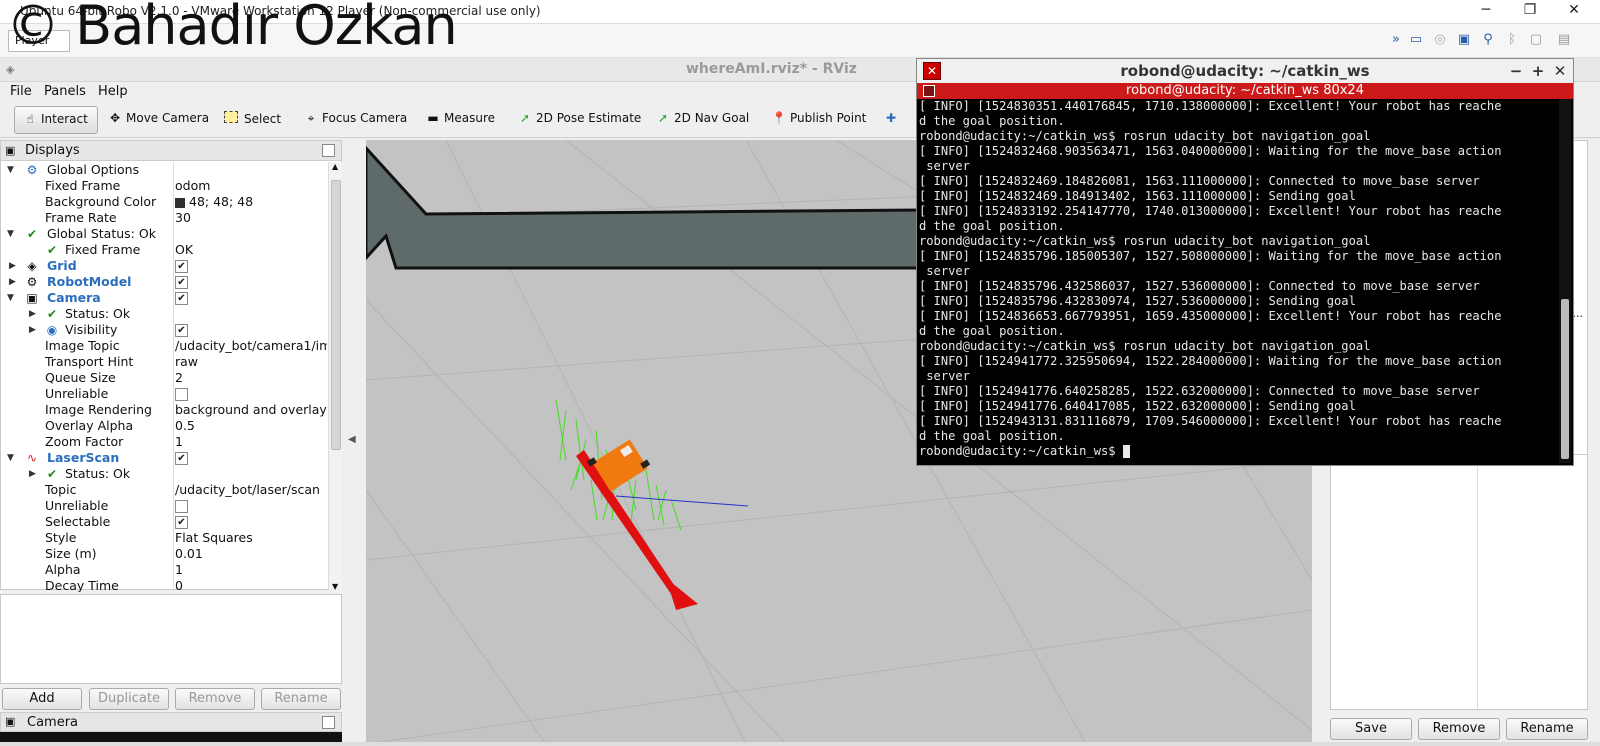  I want to click on queue-size-value: 2, so click(251, 378).